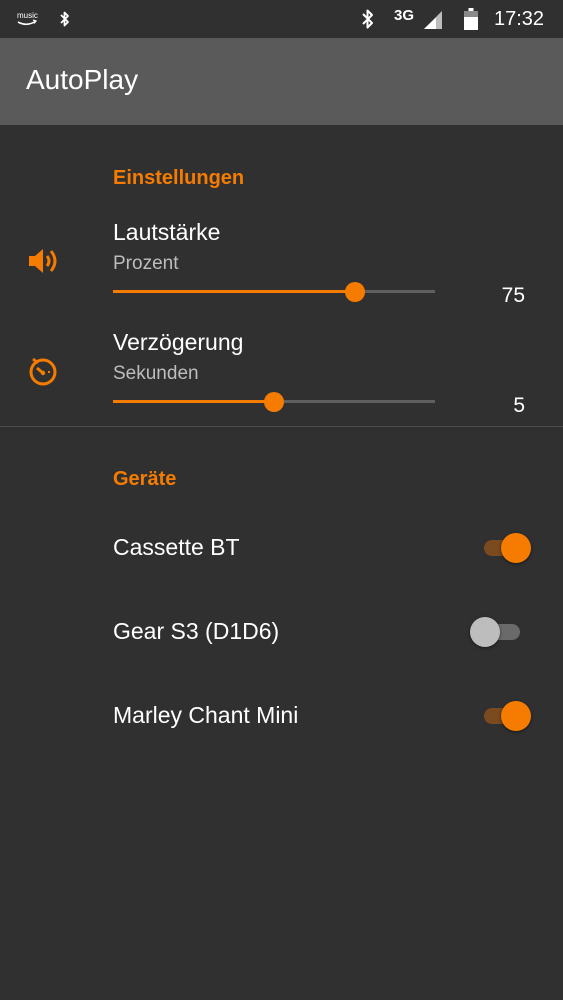 This screenshot has width=563, height=1000. I want to click on device-row: Cassette BT, so click(281, 548).